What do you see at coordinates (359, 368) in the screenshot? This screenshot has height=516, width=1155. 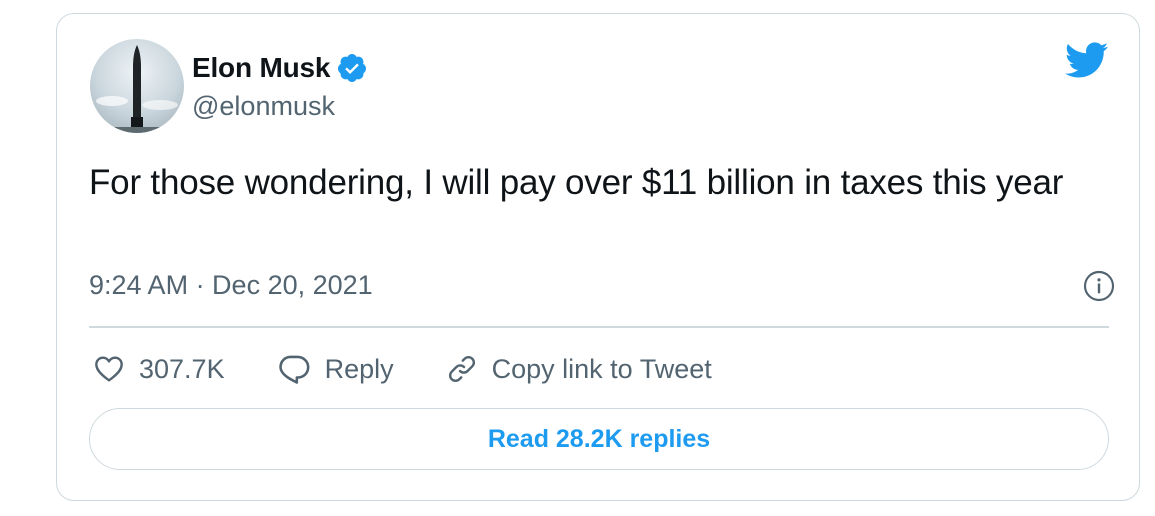 I see `reply-label: Reply` at bounding box center [359, 368].